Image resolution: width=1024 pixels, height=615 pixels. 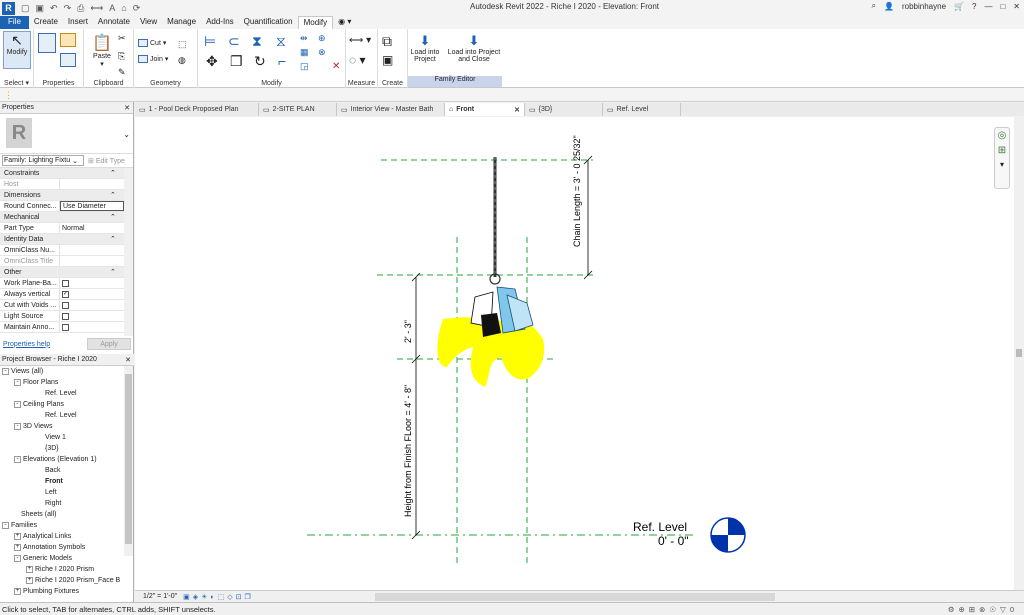 I want to click on tab-modify: Modify, so click(x=315, y=22).